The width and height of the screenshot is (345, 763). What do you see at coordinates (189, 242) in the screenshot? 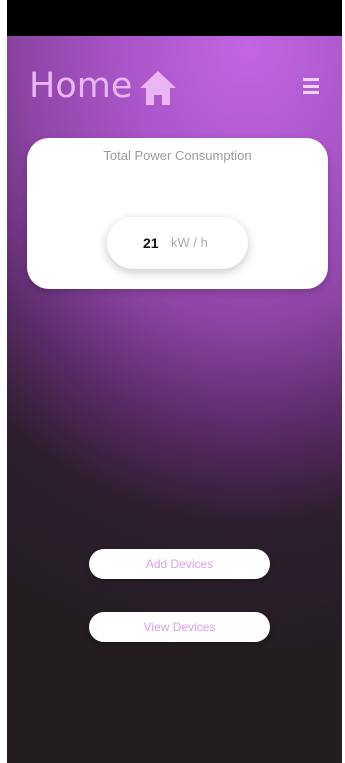
I see `power-unit: kW / h` at bounding box center [189, 242].